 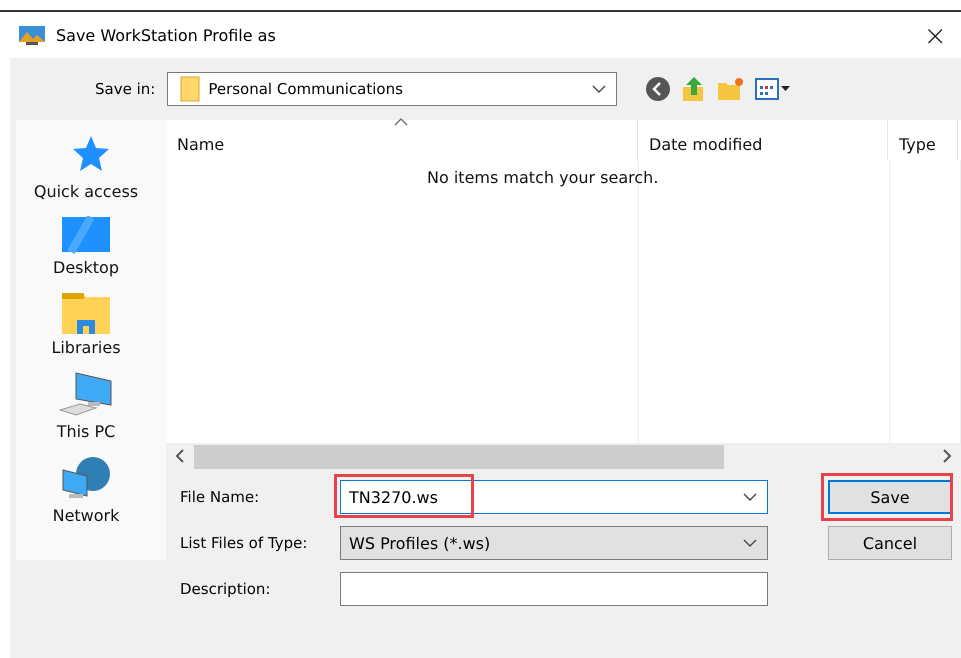 What do you see at coordinates (86, 484) in the screenshot?
I see `navigation-item: Network` at bounding box center [86, 484].